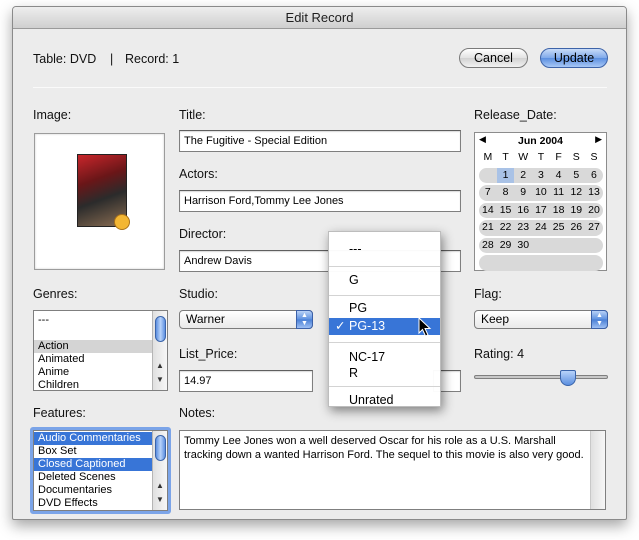 The image size is (639, 540). I want to click on rating-label: Rating: 4, so click(499, 354).